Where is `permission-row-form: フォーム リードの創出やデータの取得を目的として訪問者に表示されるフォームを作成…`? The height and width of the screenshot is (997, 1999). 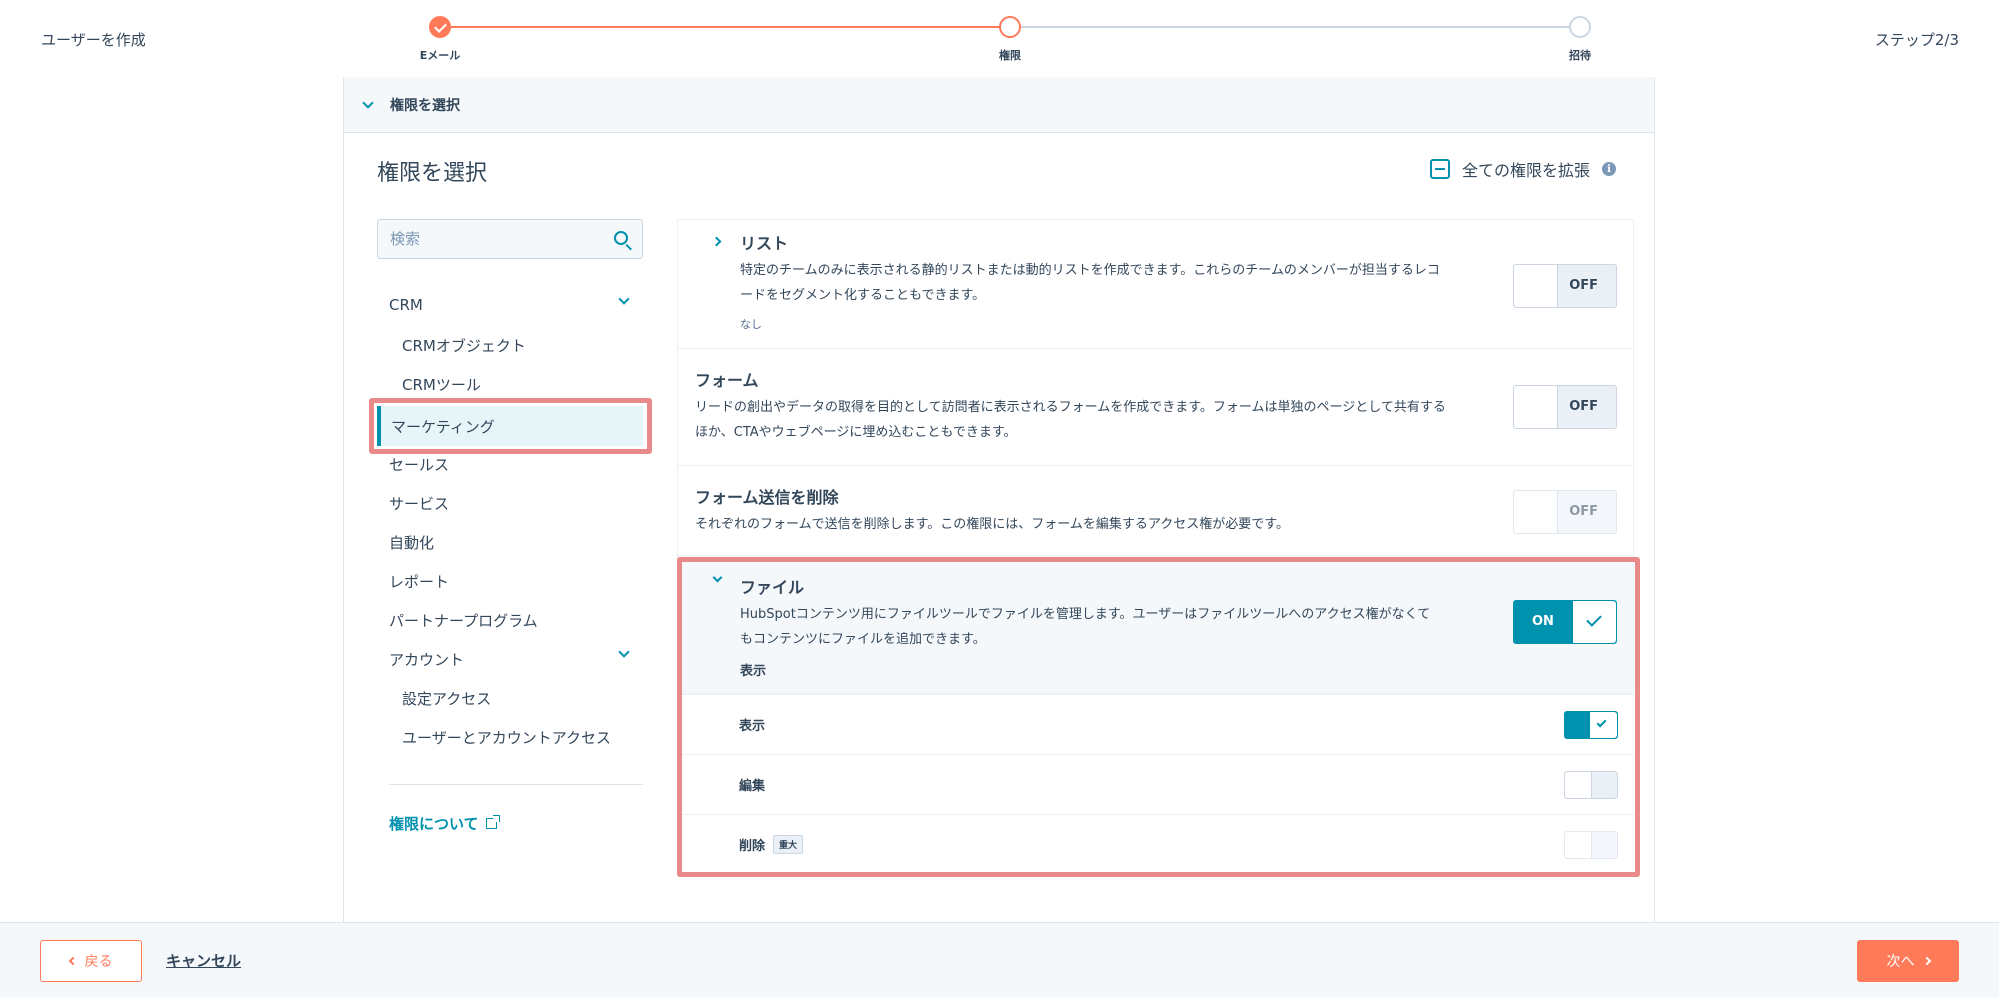
permission-row-form: フォーム リードの創出やデータの取得を目的として訪問者に表示されるフォームを作成… is located at coordinates (1155, 407).